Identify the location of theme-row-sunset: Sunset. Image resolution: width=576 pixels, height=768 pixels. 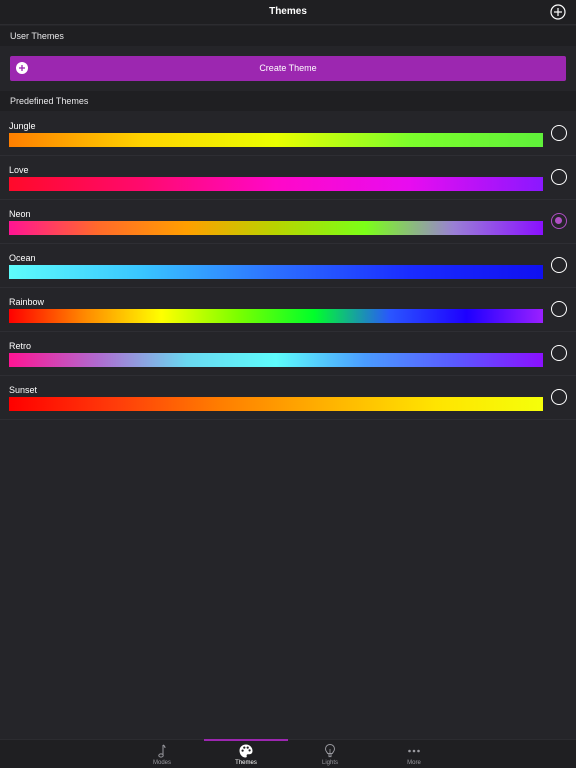
(288, 398).